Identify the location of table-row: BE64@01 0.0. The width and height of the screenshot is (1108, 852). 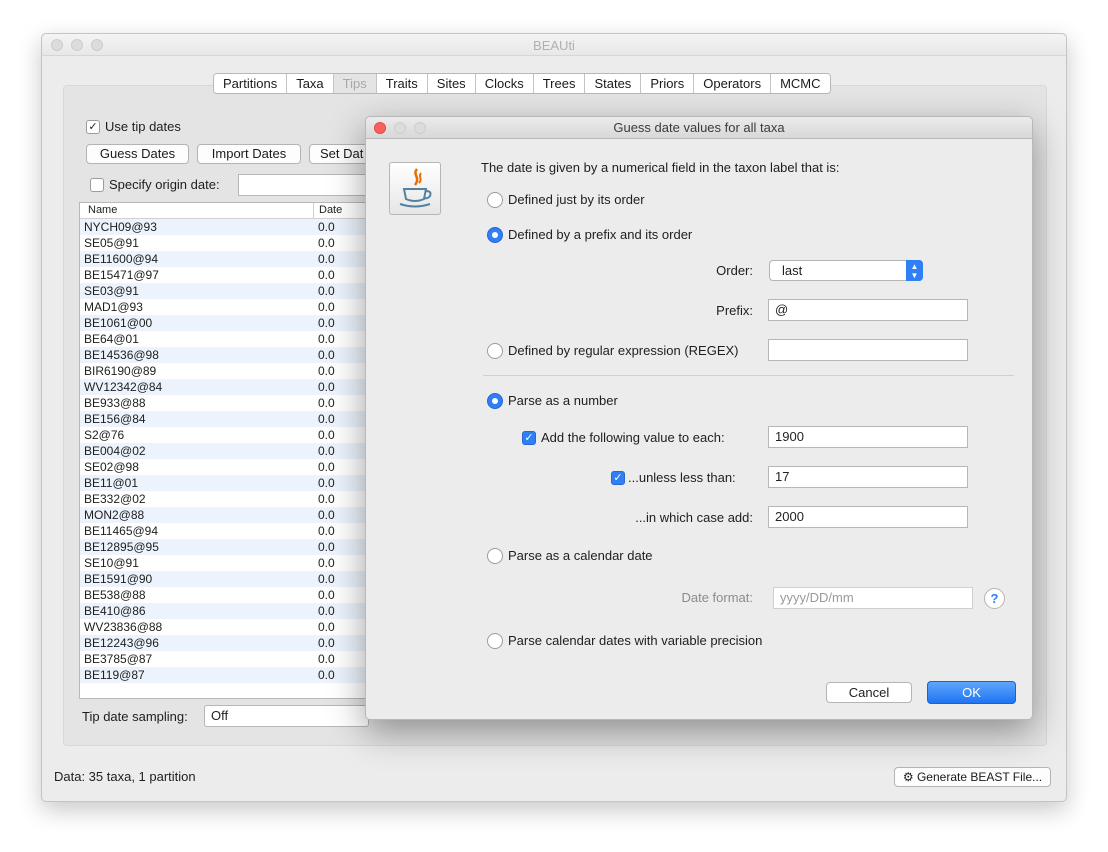
(224, 339).